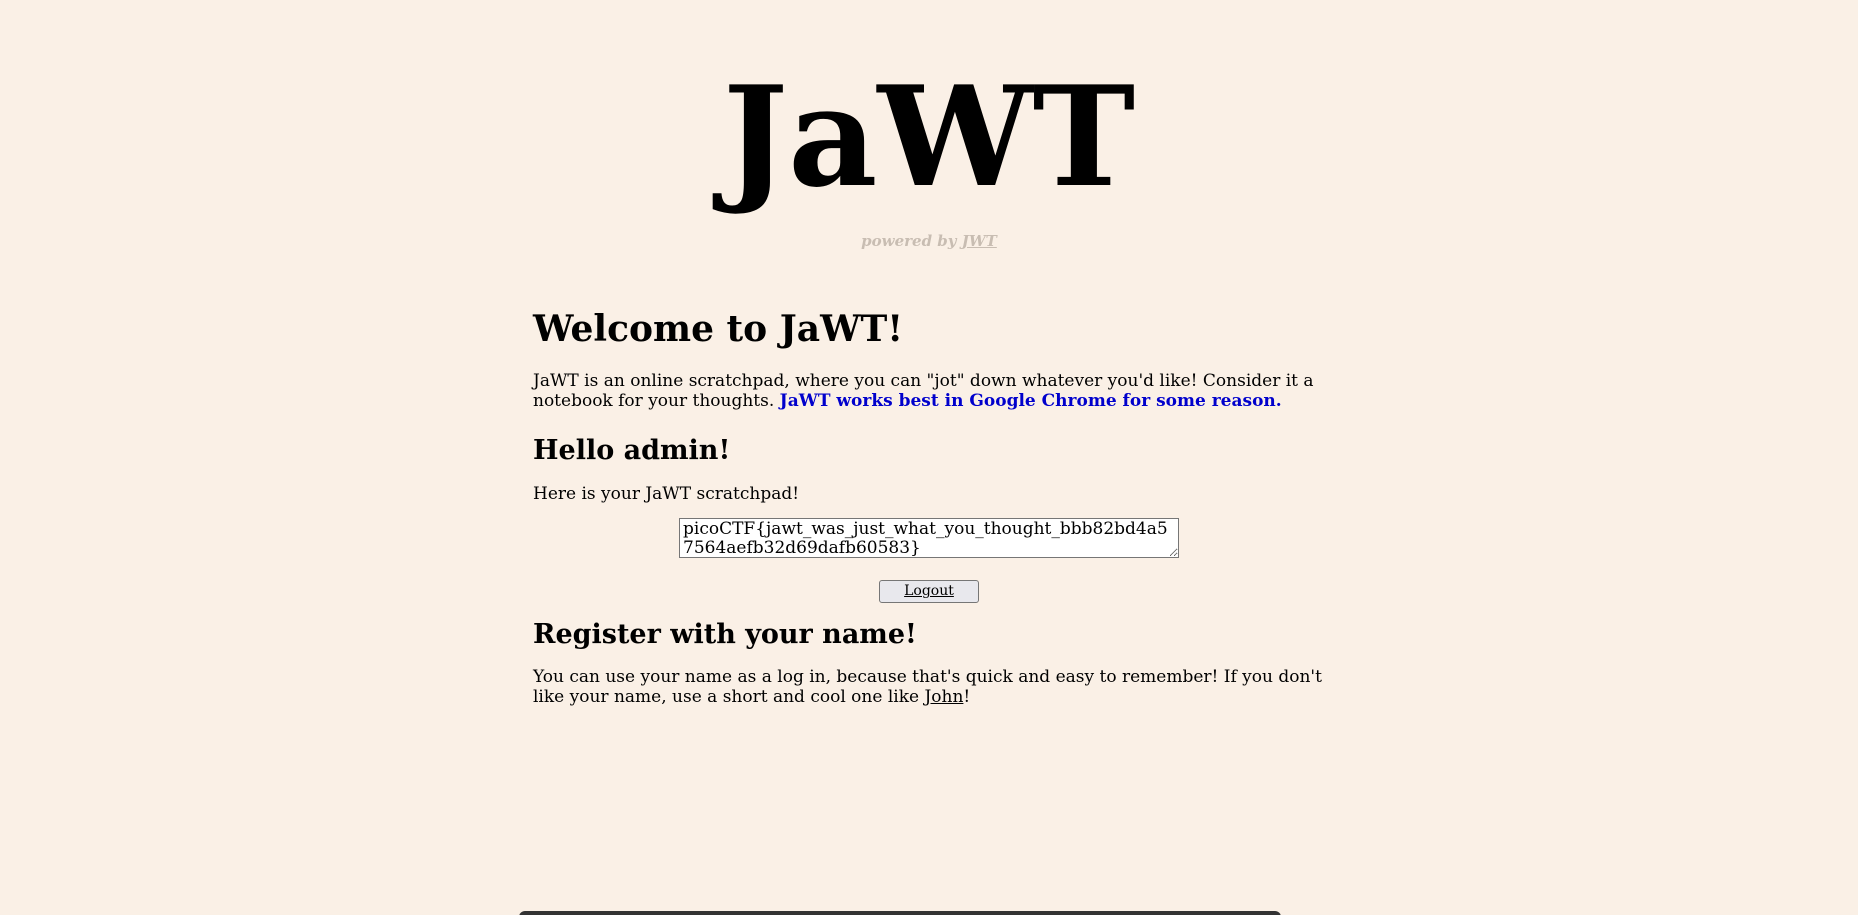 This screenshot has width=1858, height=915. I want to click on powered-by: powered by JWT, so click(929, 241).